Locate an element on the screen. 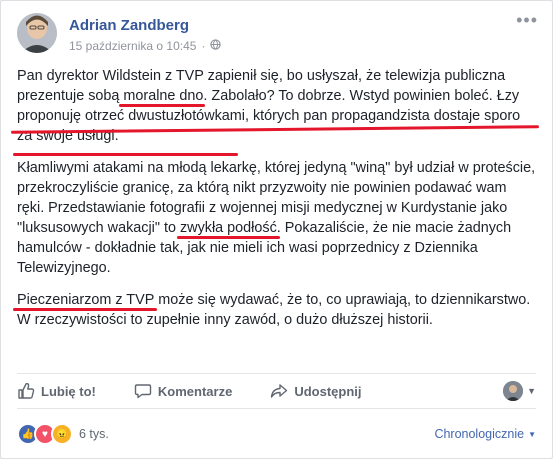  underlined-pieczeniarzom: Pieczeniarzom z TVP is located at coordinates (85, 301).